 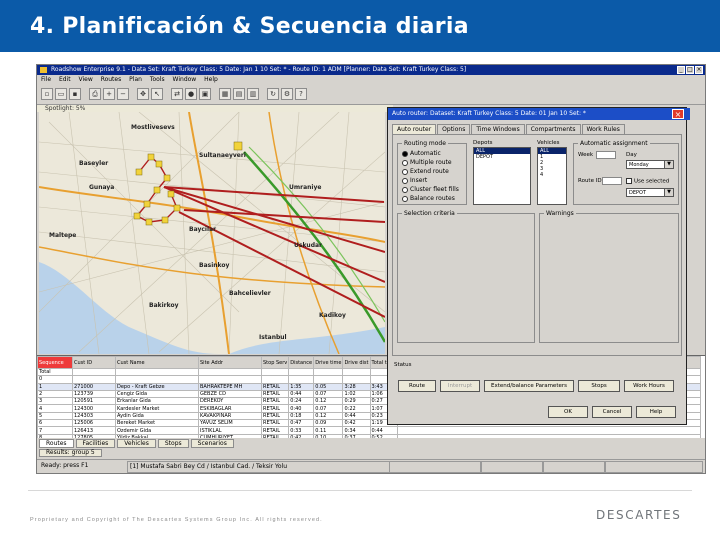 What do you see at coordinates (356, 372) in the screenshot?
I see `table-cell` at bounding box center [356, 372].